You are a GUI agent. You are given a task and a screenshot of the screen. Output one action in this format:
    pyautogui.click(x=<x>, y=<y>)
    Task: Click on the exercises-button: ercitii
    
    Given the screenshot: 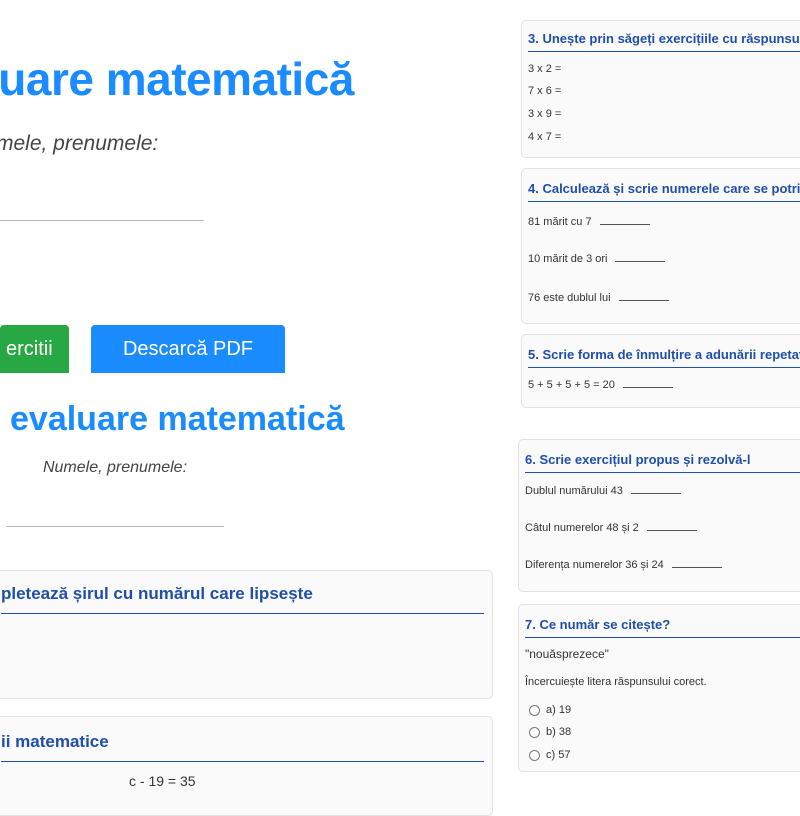 What is the action you would take?
    pyautogui.click(x=34, y=349)
    